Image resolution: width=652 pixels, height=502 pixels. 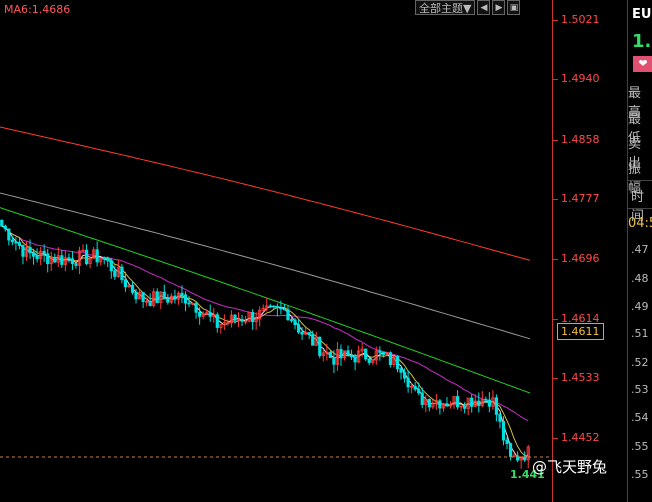 What do you see at coordinates (37, 9) in the screenshot?
I see `ma6-label: MA6:1.4686` at bounding box center [37, 9].